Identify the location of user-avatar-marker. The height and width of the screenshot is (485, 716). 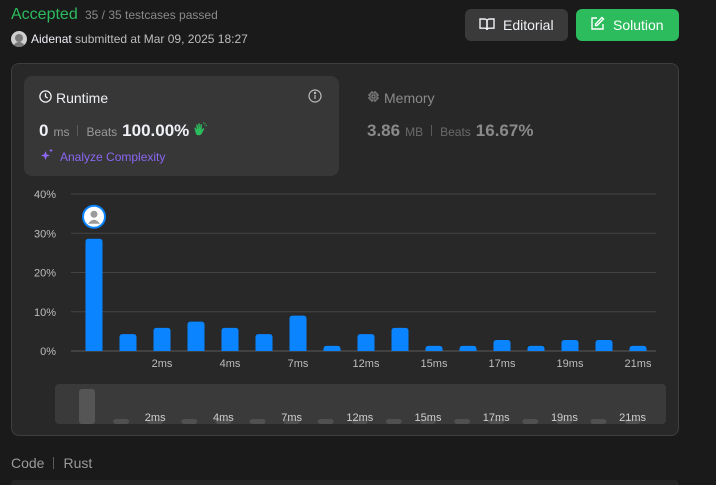
(94, 216).